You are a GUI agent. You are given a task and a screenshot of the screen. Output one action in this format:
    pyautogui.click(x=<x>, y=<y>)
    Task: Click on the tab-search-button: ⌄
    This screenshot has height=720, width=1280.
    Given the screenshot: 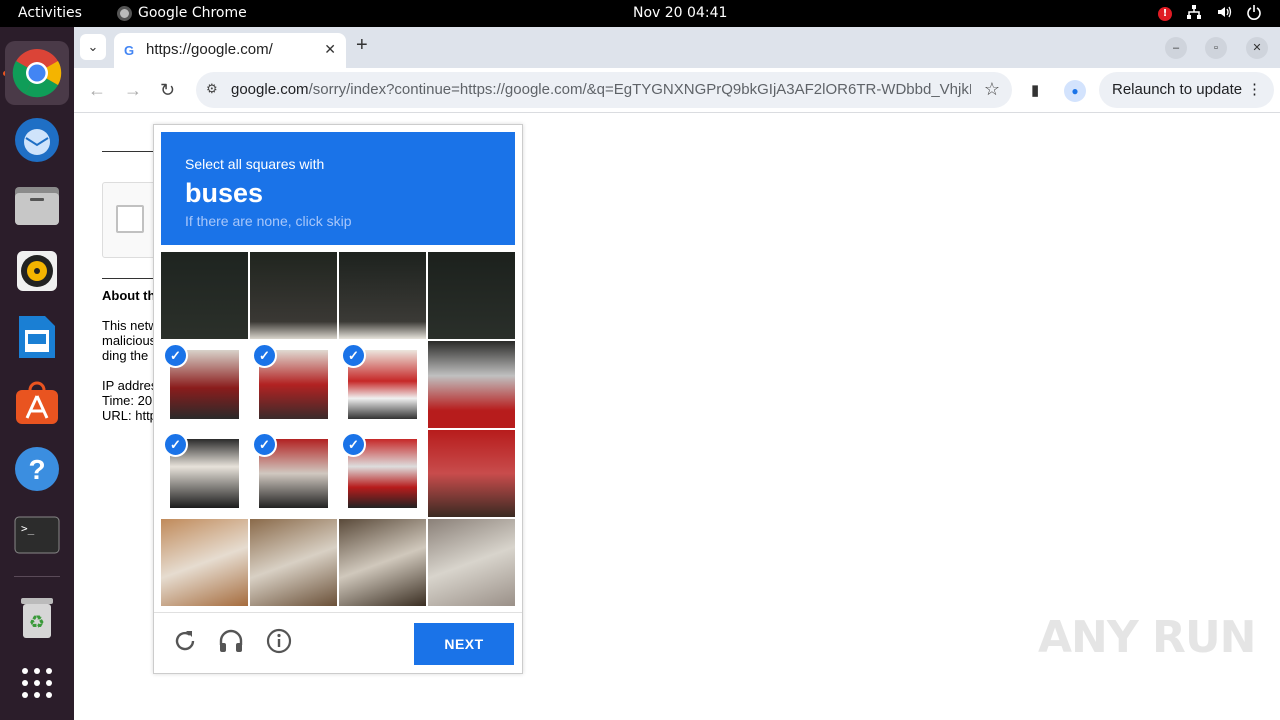 What is the action you would take?
    pyautogui.click(x=93, y=47)
    